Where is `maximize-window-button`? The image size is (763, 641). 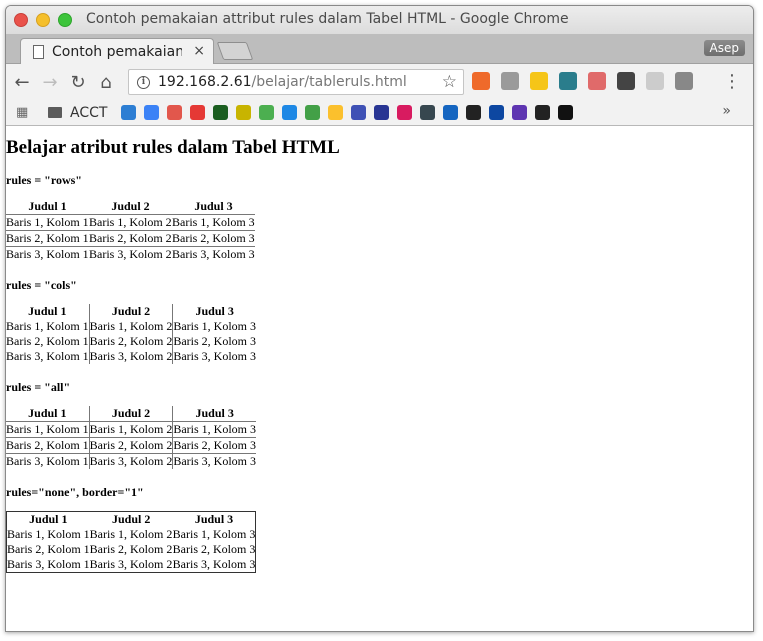
maximize-window-button is located at coordinates (65, 20).